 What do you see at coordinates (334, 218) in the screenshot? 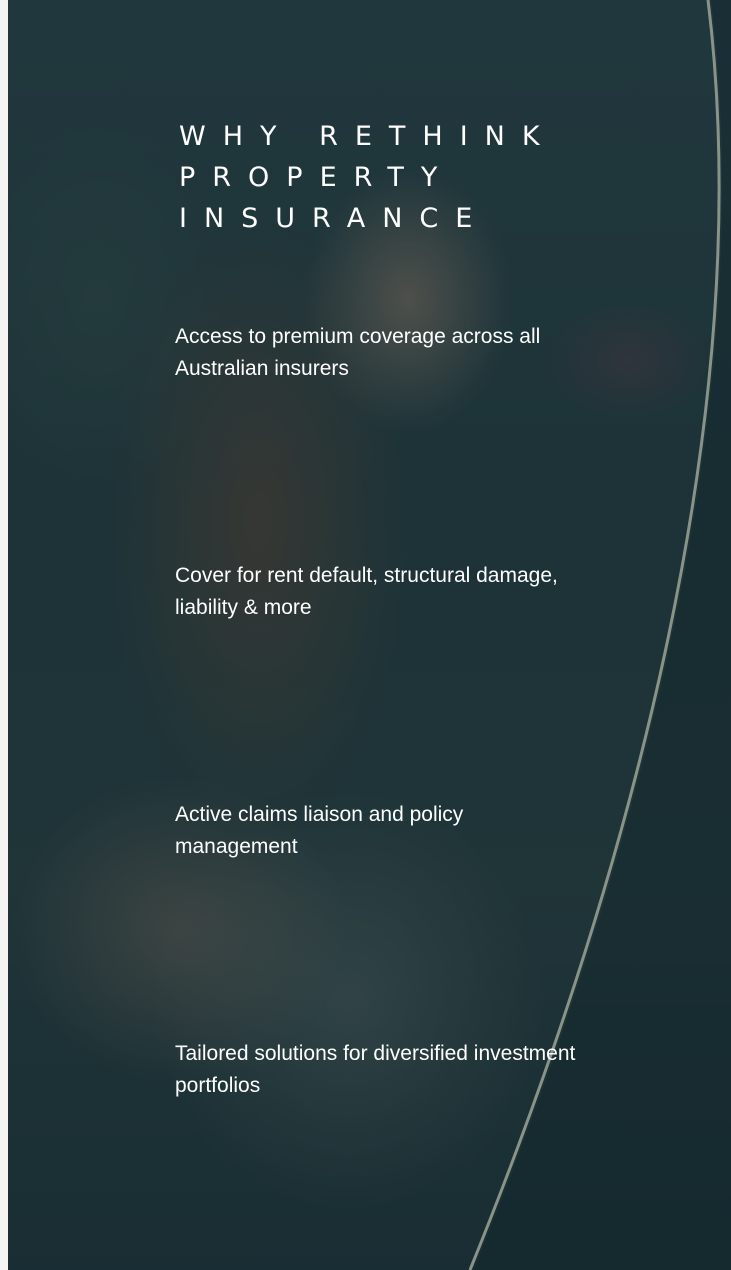
I see `heading-line-3: INSURANCE` at bounding box center [334, 218].